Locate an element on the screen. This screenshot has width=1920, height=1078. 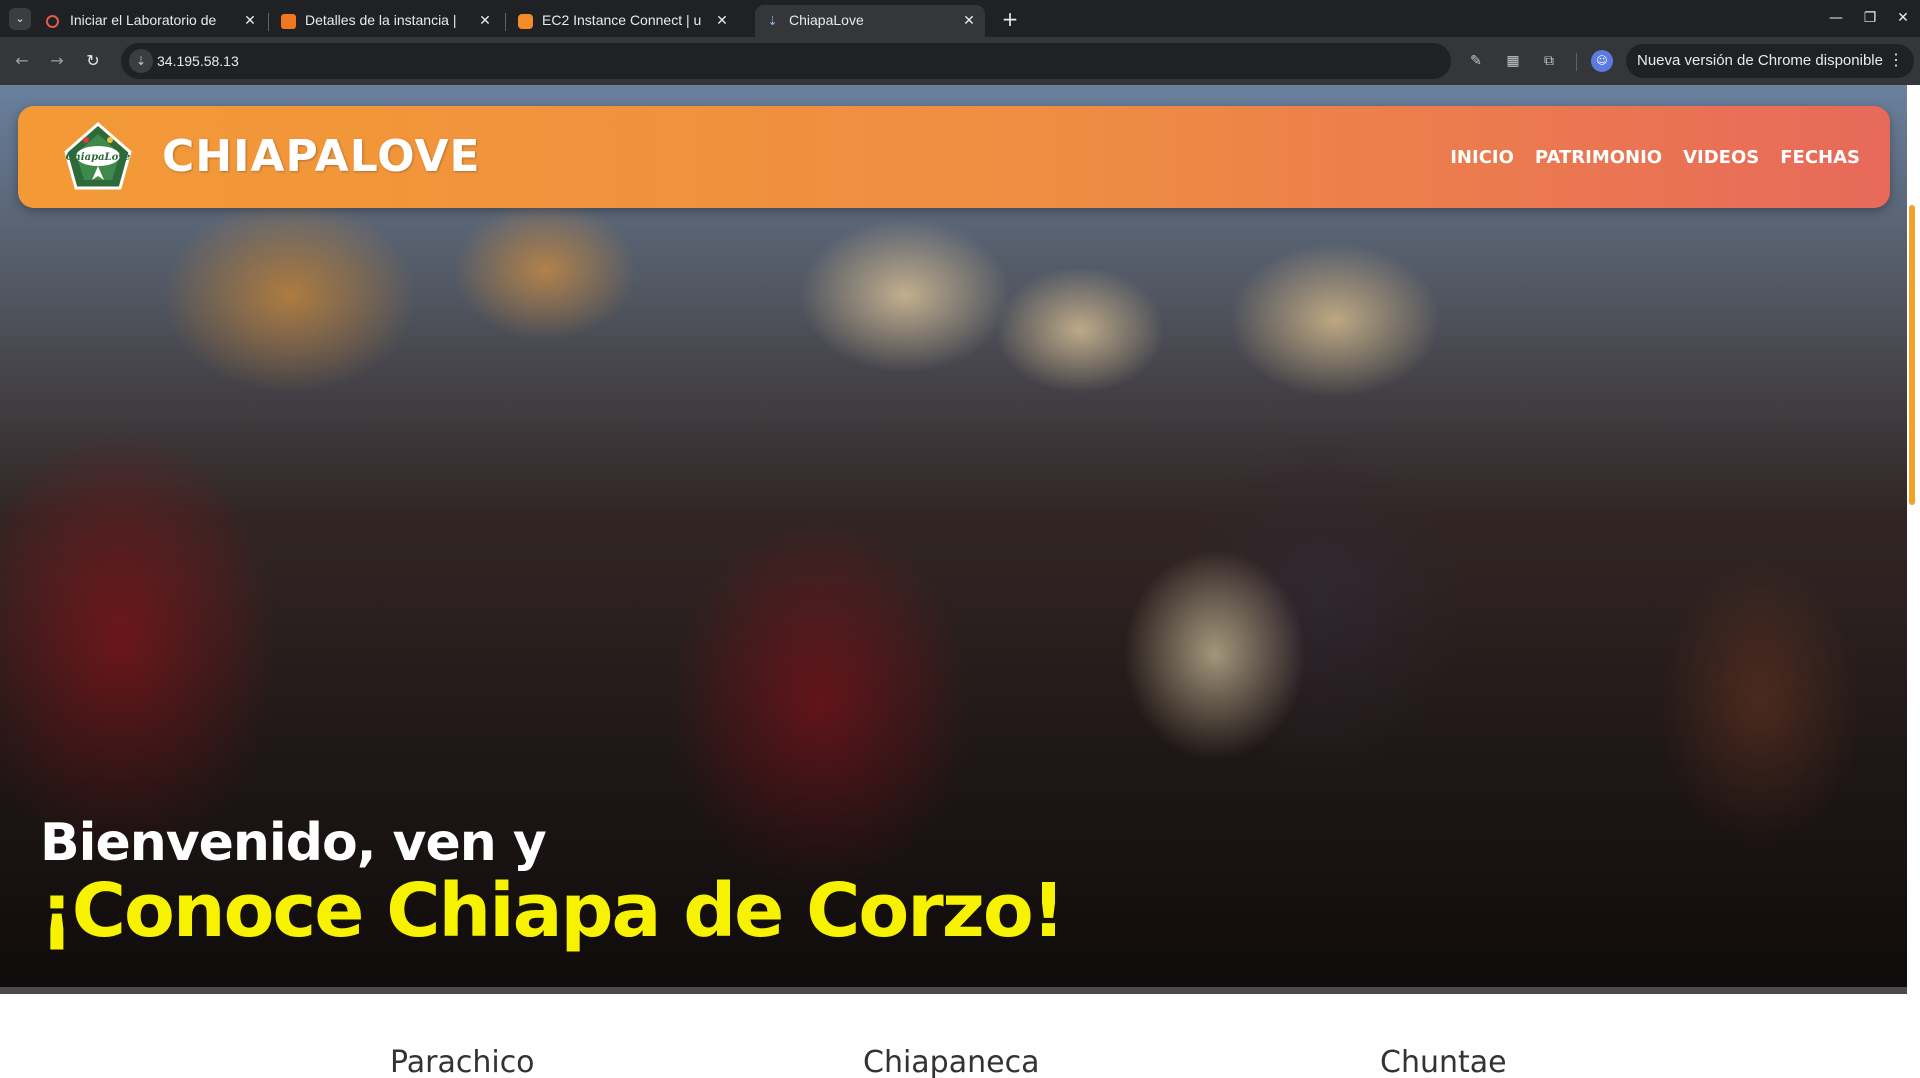
tab-title: Iniciar el Laboratorio de is located at coordinates (143, 20).